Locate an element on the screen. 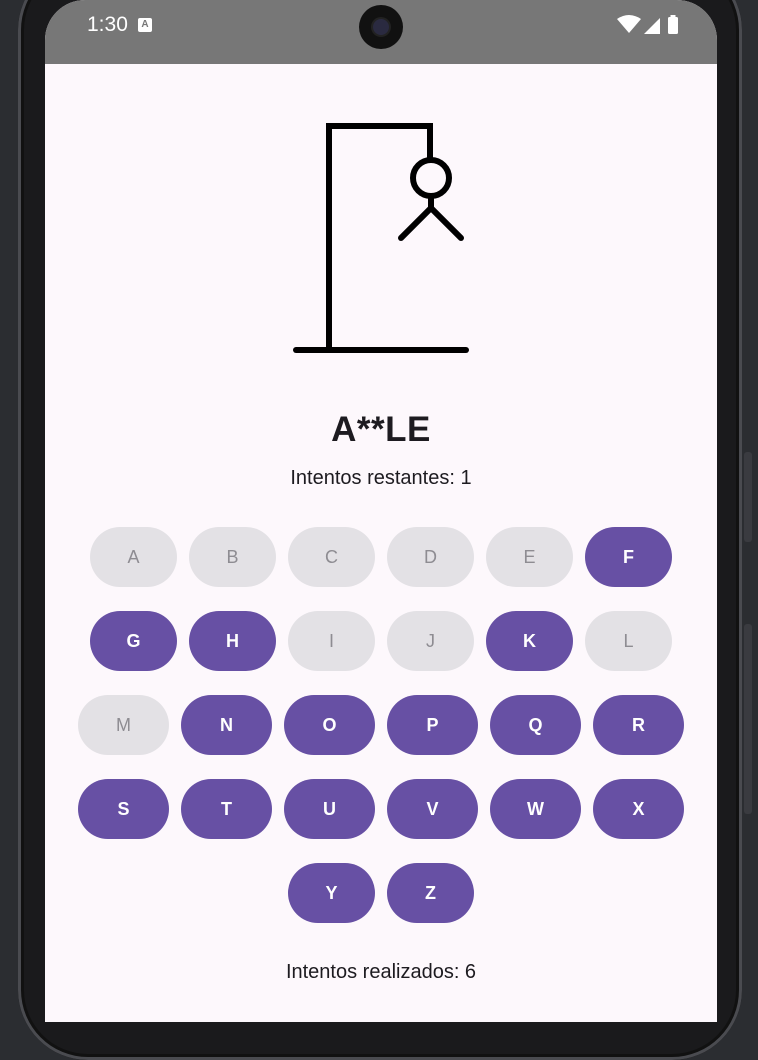 The width and height of the screenshot is (758, 1060). hangman-right-arm is located at coordinates (446, 223).